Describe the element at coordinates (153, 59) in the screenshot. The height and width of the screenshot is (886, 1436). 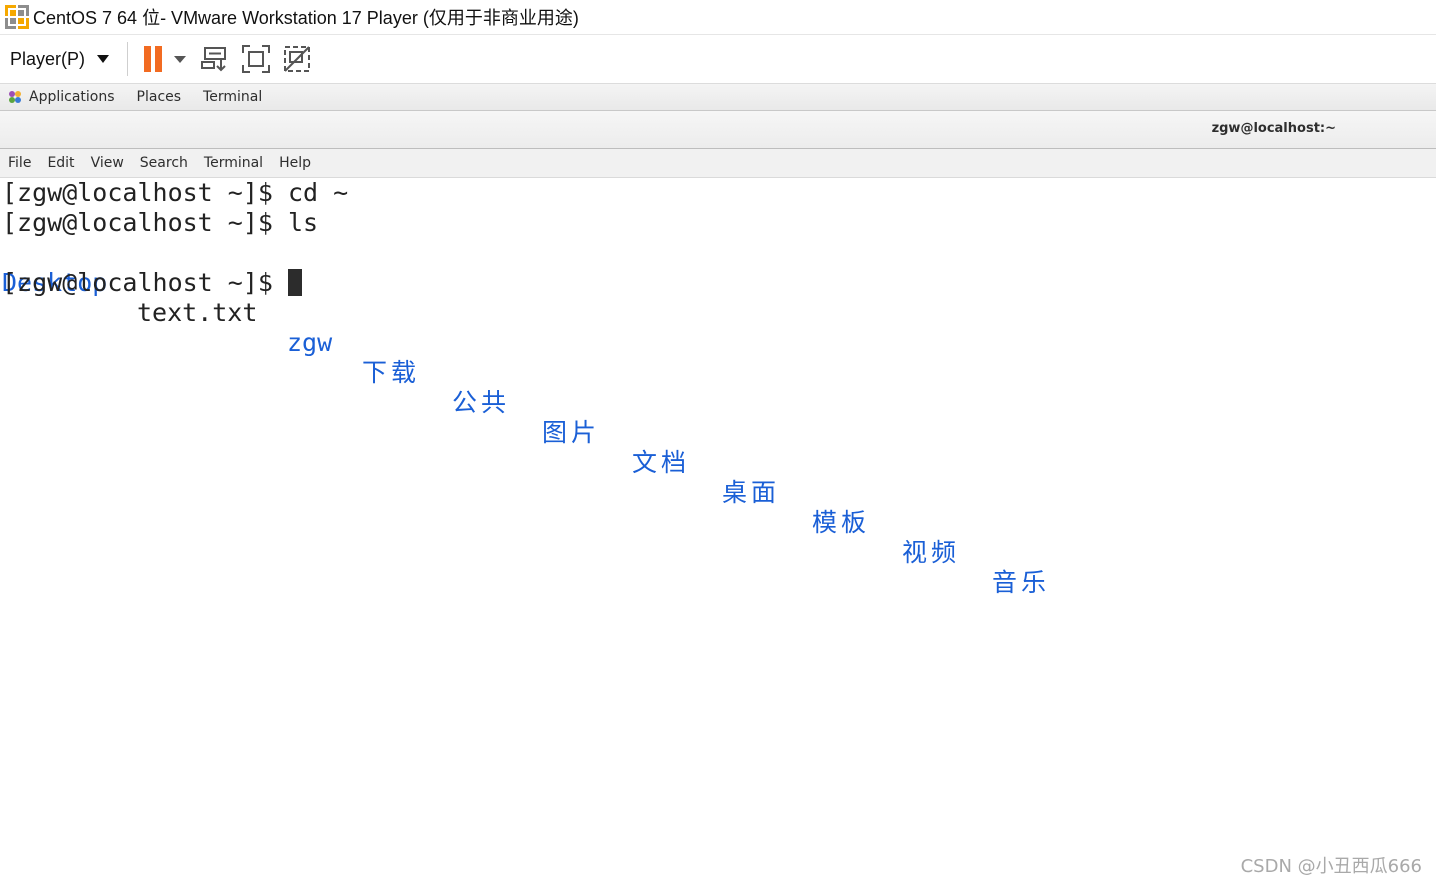
I see `pause-icon` at that location.